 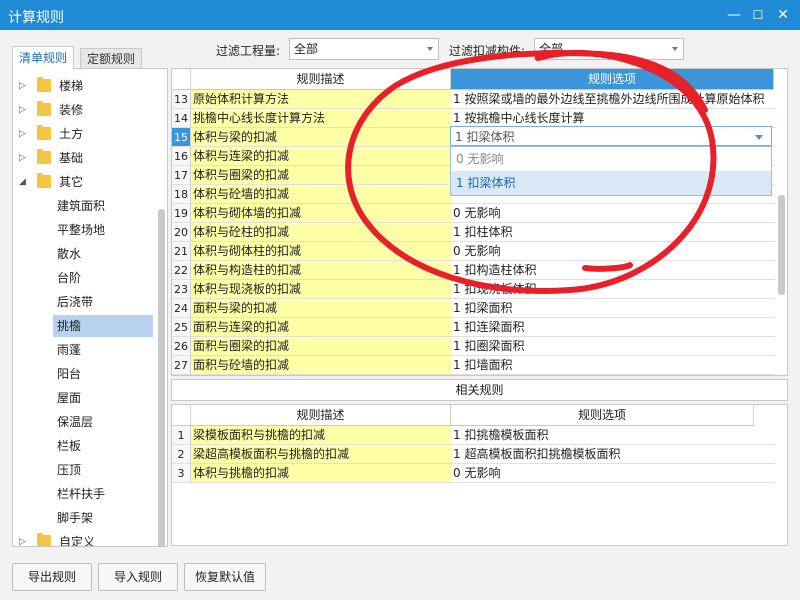 What do you see at coordinates (83, 518) in the screenshot?
I see `tree-item-child: 脚手架` at bounding box center [83, 518].